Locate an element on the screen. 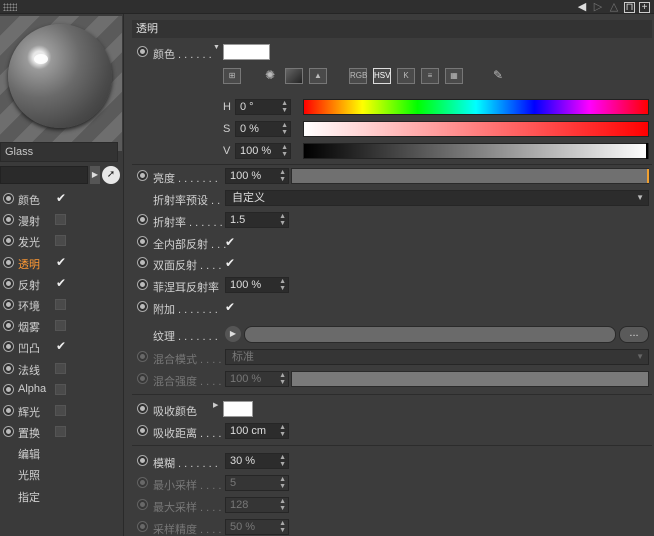 The image size is (654, 536). rgb-mode-button: RGB is located at coordinates (358, 76).